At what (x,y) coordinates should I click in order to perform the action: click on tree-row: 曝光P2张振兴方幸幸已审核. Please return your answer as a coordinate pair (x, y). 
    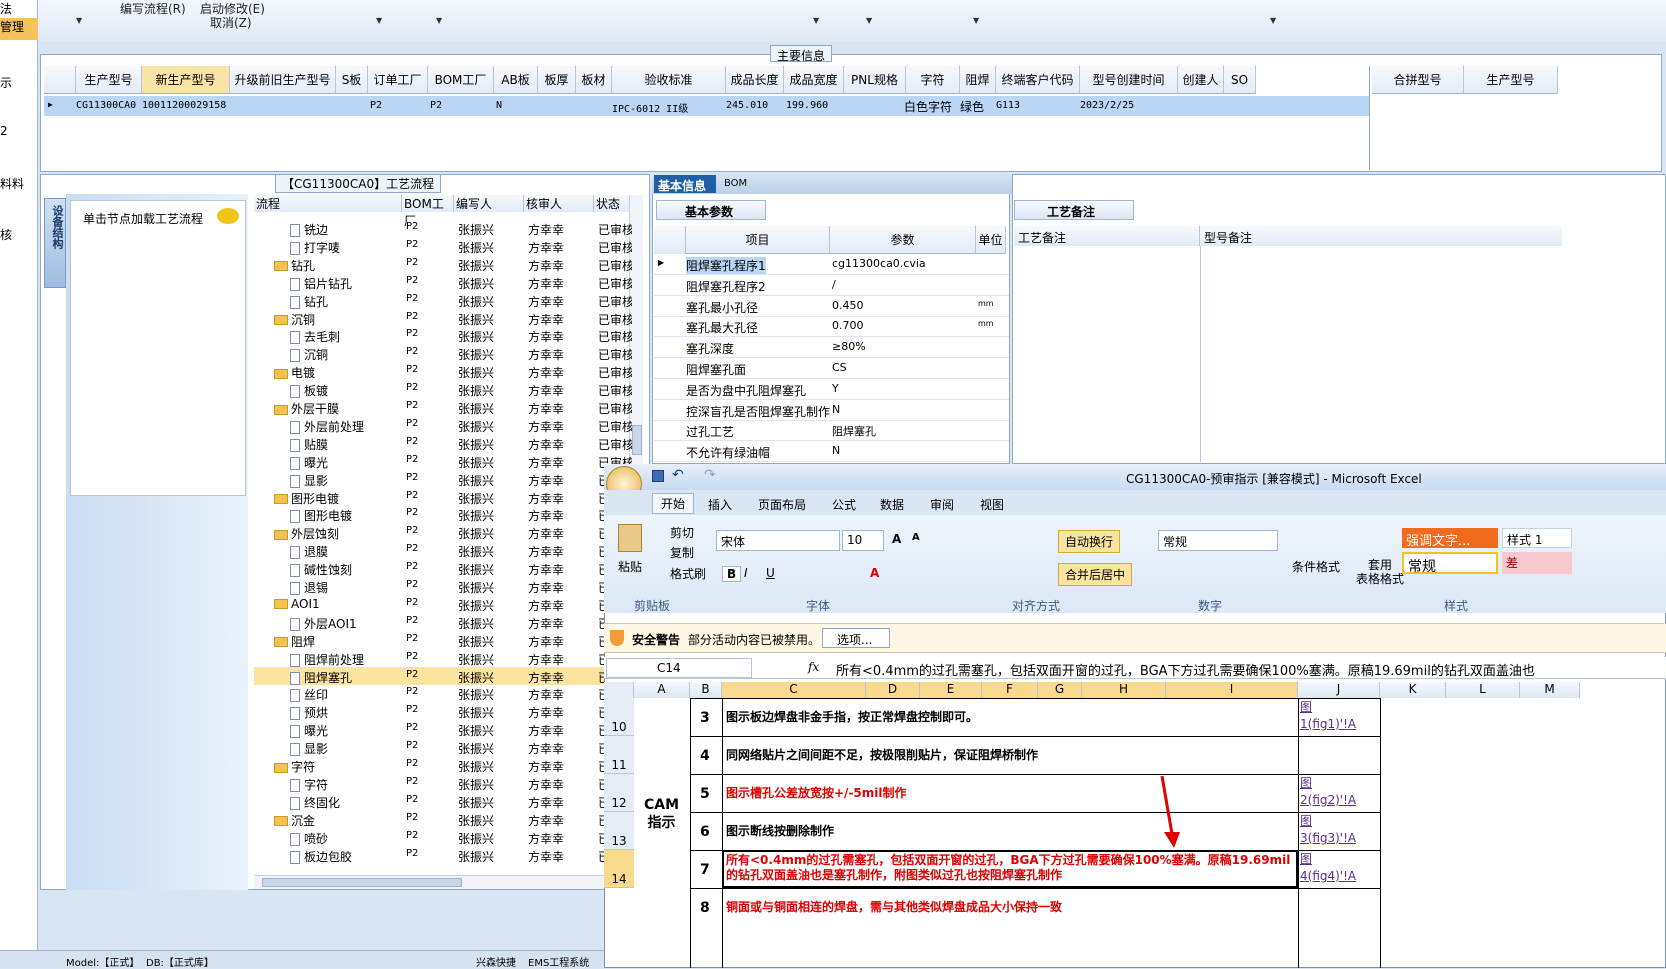
    Looking at the image, I should click on (444, 729).